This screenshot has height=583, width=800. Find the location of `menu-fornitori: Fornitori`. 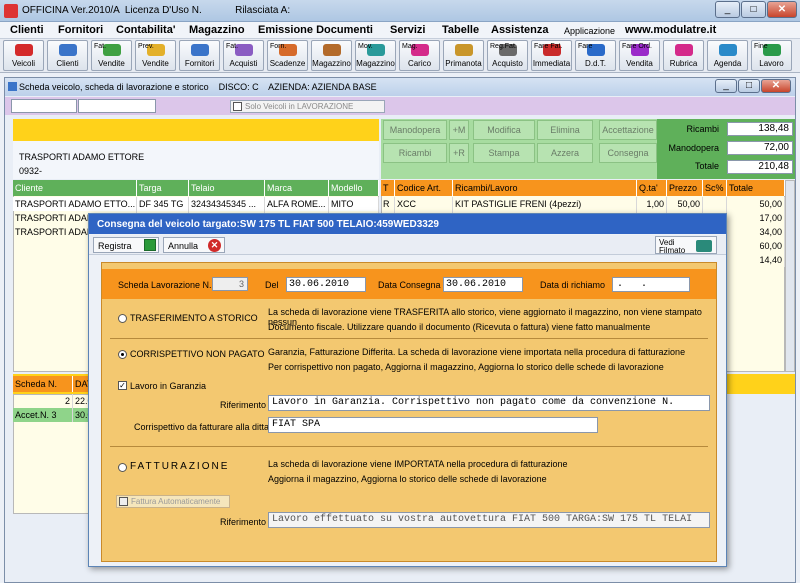

menu-fornitori: Fornitori is located at coordinates (80, 30).